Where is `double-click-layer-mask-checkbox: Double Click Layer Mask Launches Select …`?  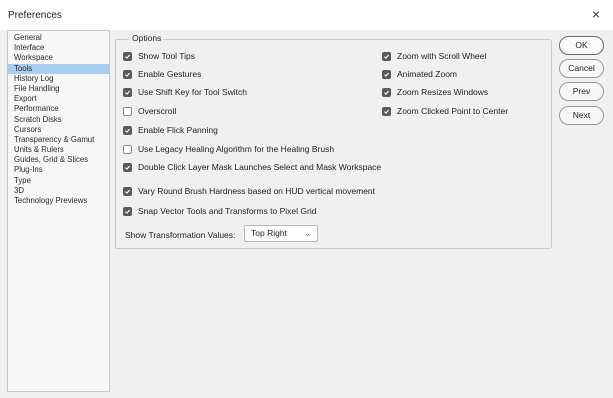
double-click-layer-mask-checkbox: Double Click Layer Mask Launches Select … is located at coordinates (252, 167).